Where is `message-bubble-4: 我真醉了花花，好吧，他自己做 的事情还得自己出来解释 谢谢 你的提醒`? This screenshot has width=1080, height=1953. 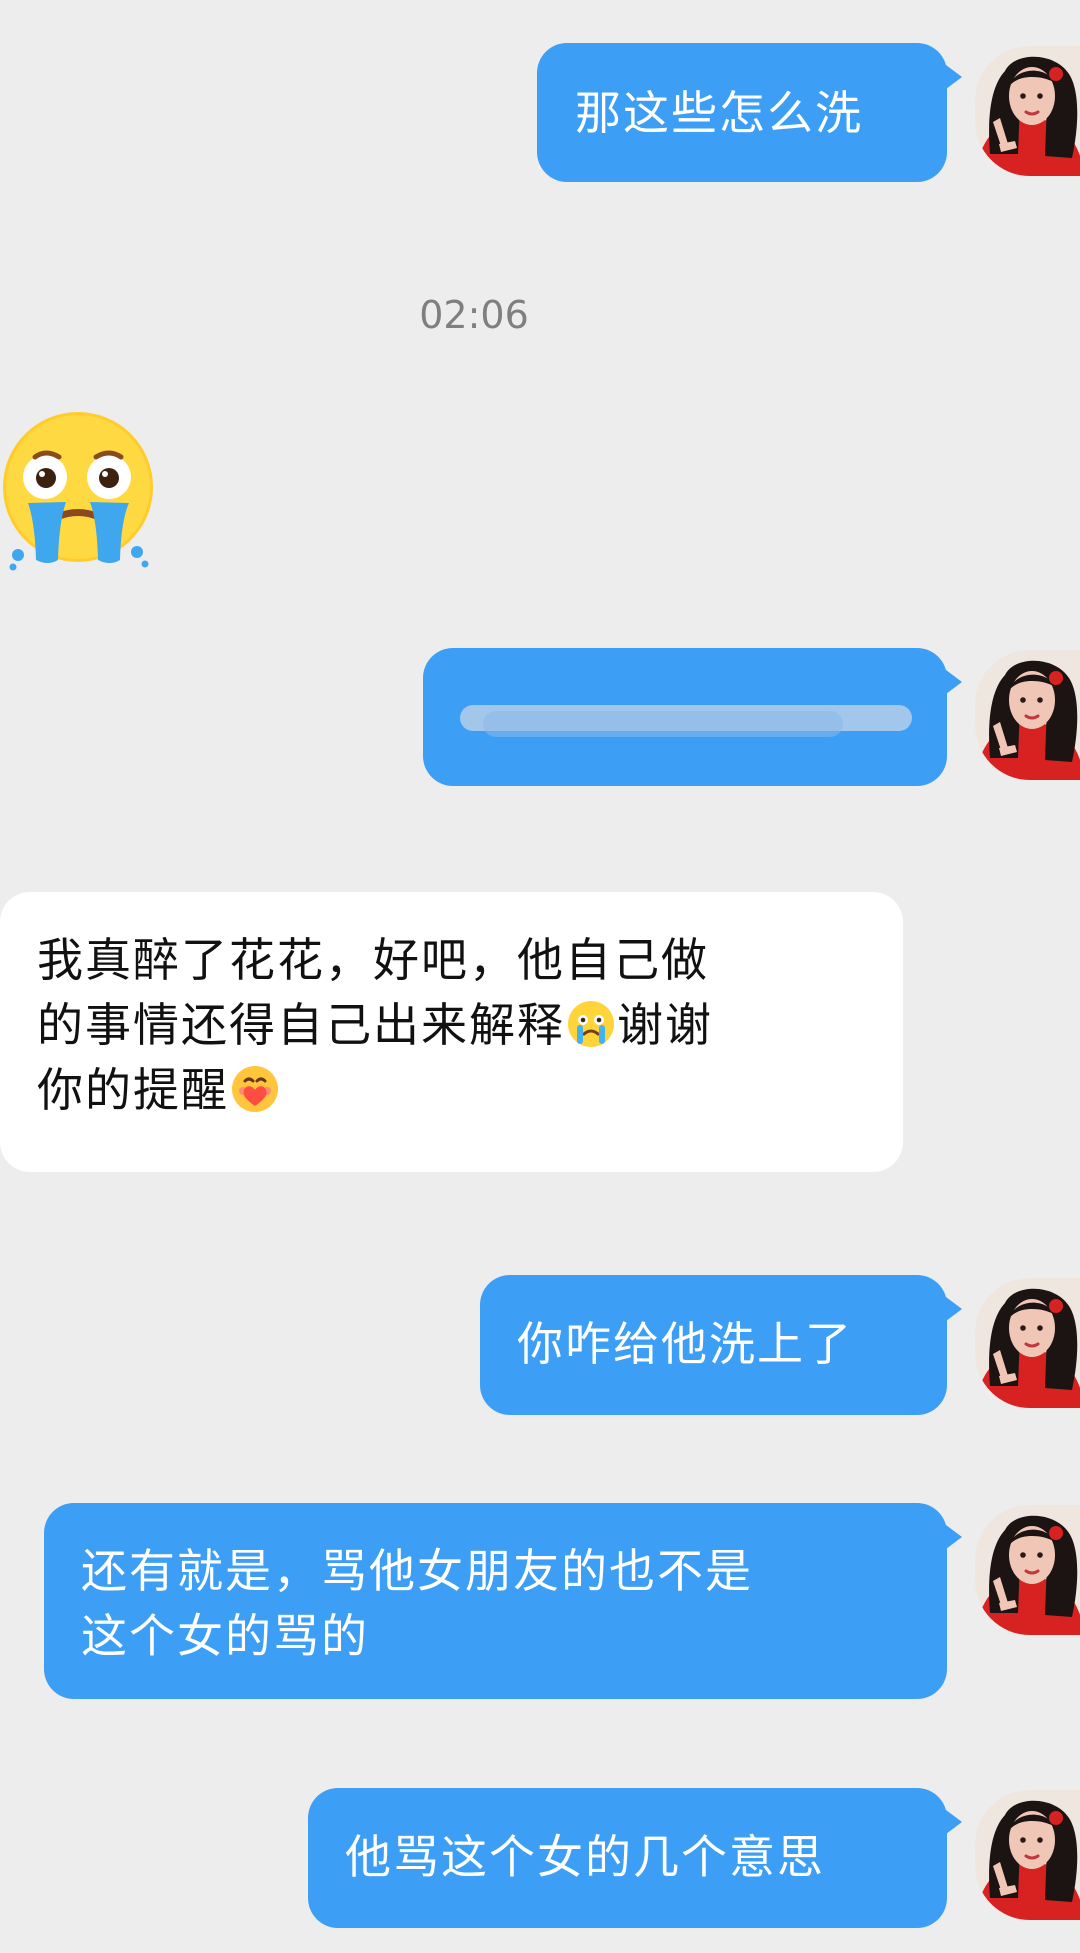
message-bubble-4: 我真醉了花花，好吧，他自己做 的事情还得自己出来解释 谢谢 你的提醒 is located at coordinates (451, 1032).